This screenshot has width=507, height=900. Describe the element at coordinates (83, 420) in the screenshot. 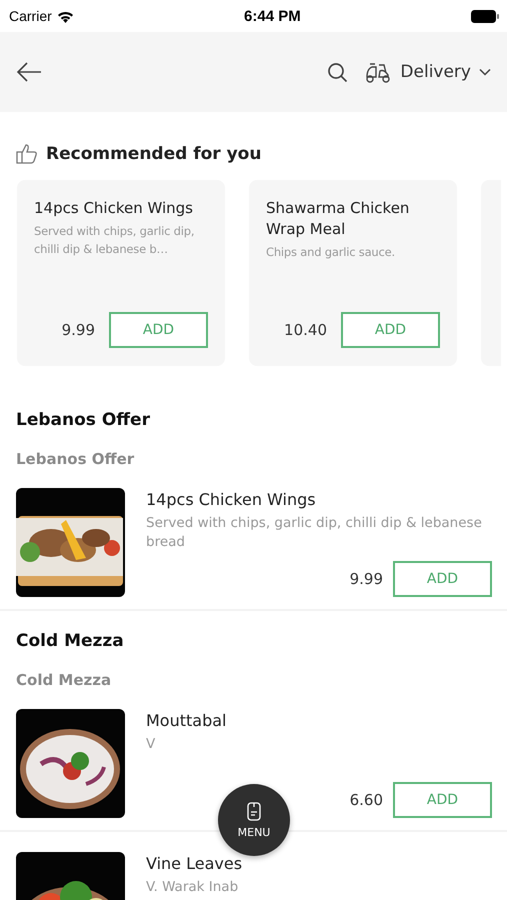

I see `category-title: Lebanos Offer` at that location.